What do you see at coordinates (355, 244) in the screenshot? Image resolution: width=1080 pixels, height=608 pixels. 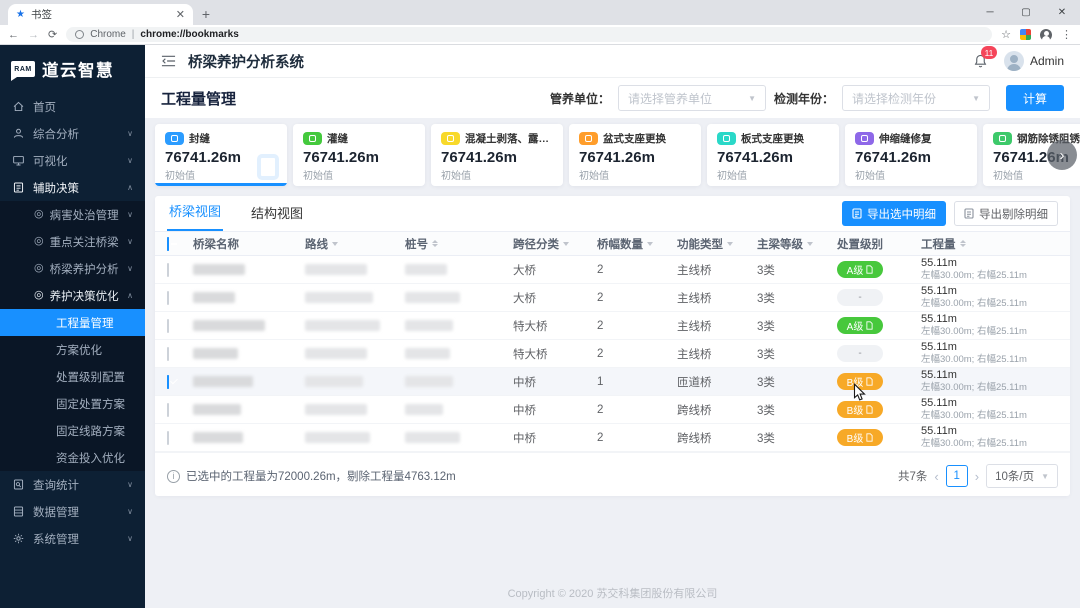 I see `column-header: 路线` at bounding box center [355, 244].